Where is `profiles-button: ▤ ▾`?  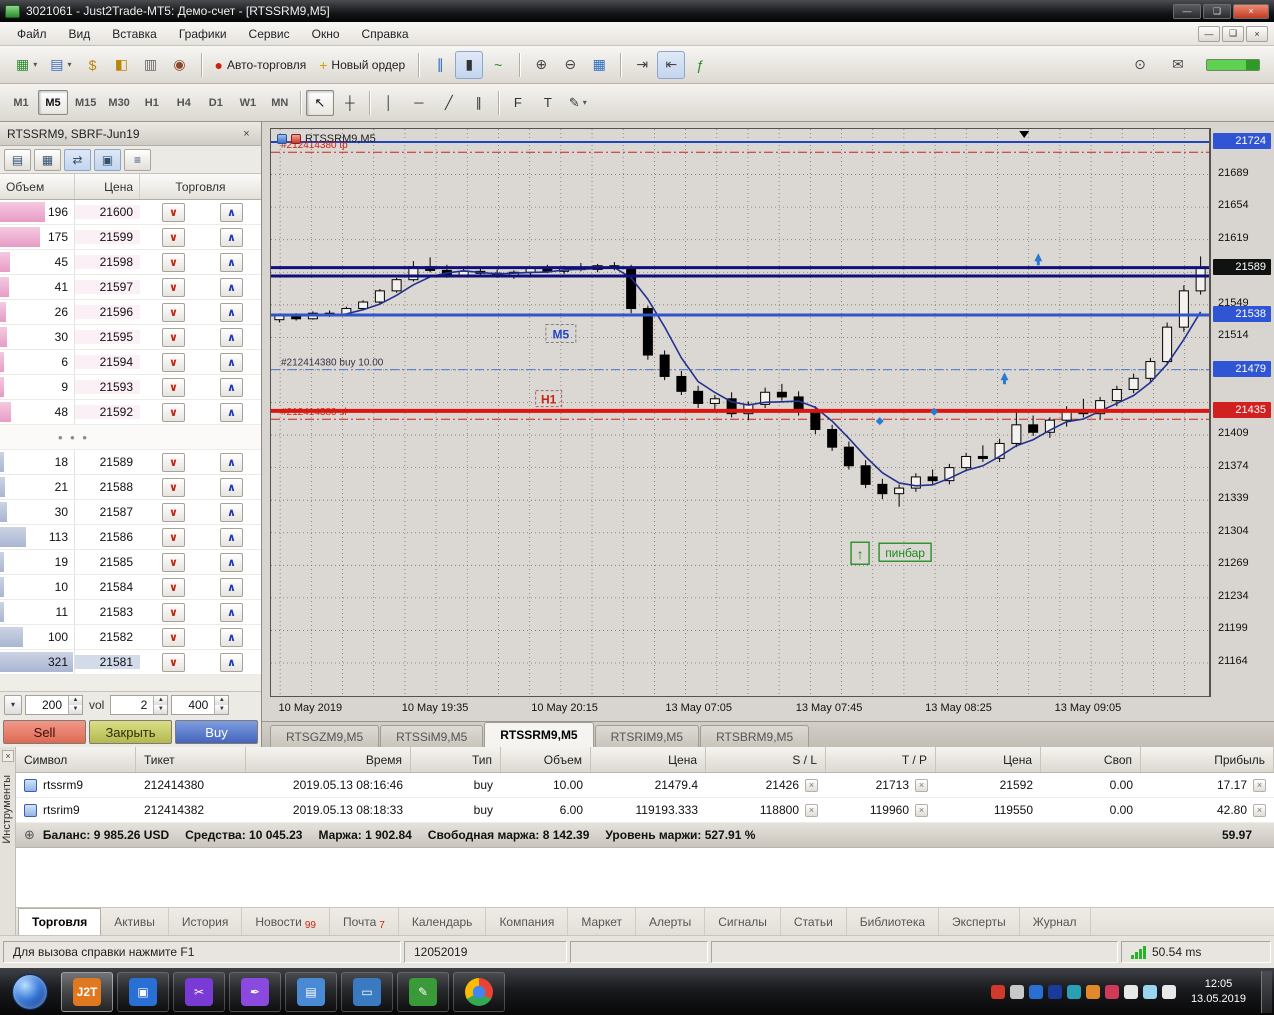
profiles-button: ▤ ▾ is located at coordinates (60, 65).